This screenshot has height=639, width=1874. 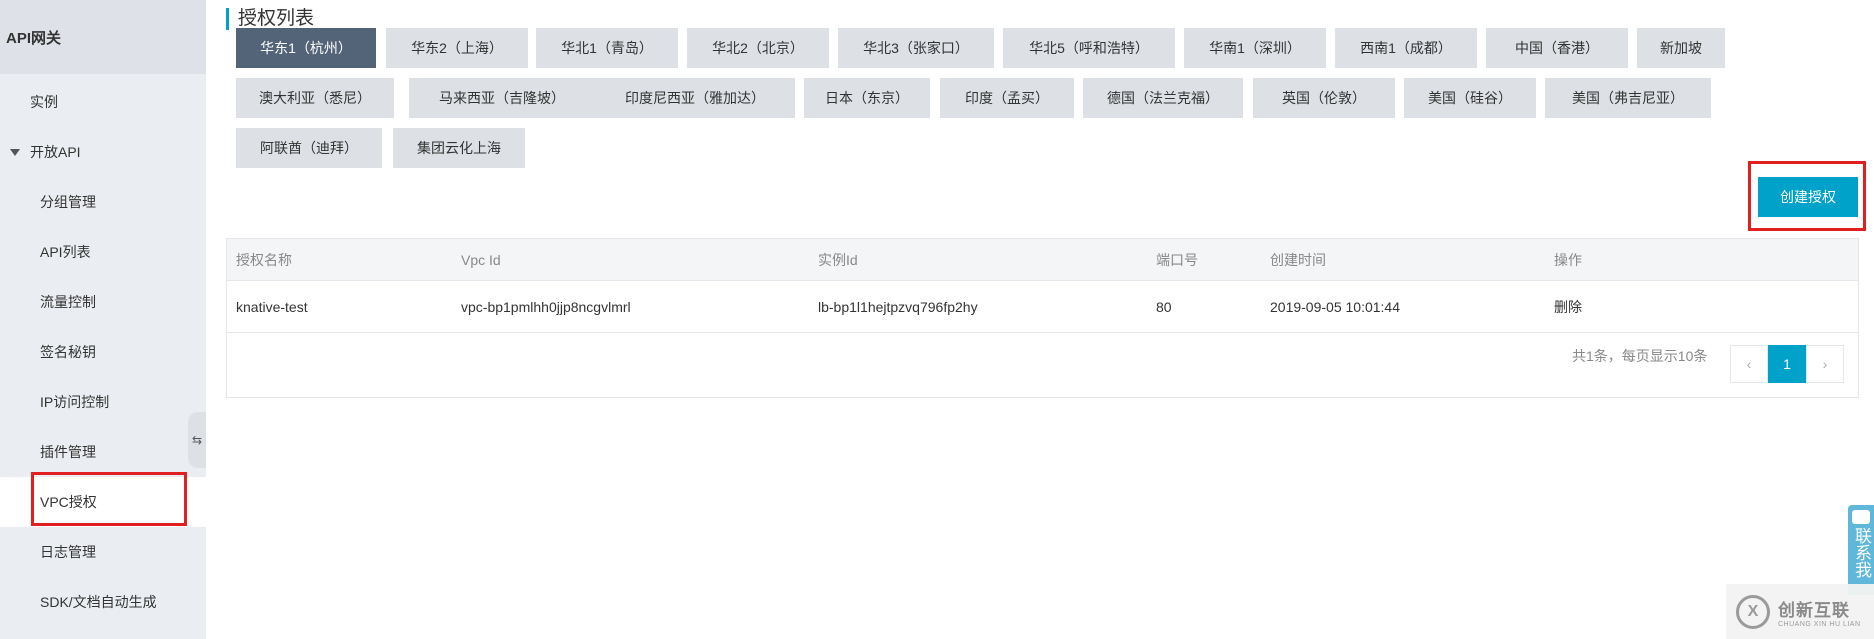 I want to click on highlight-box-vpc, so click(x=109, y=499).